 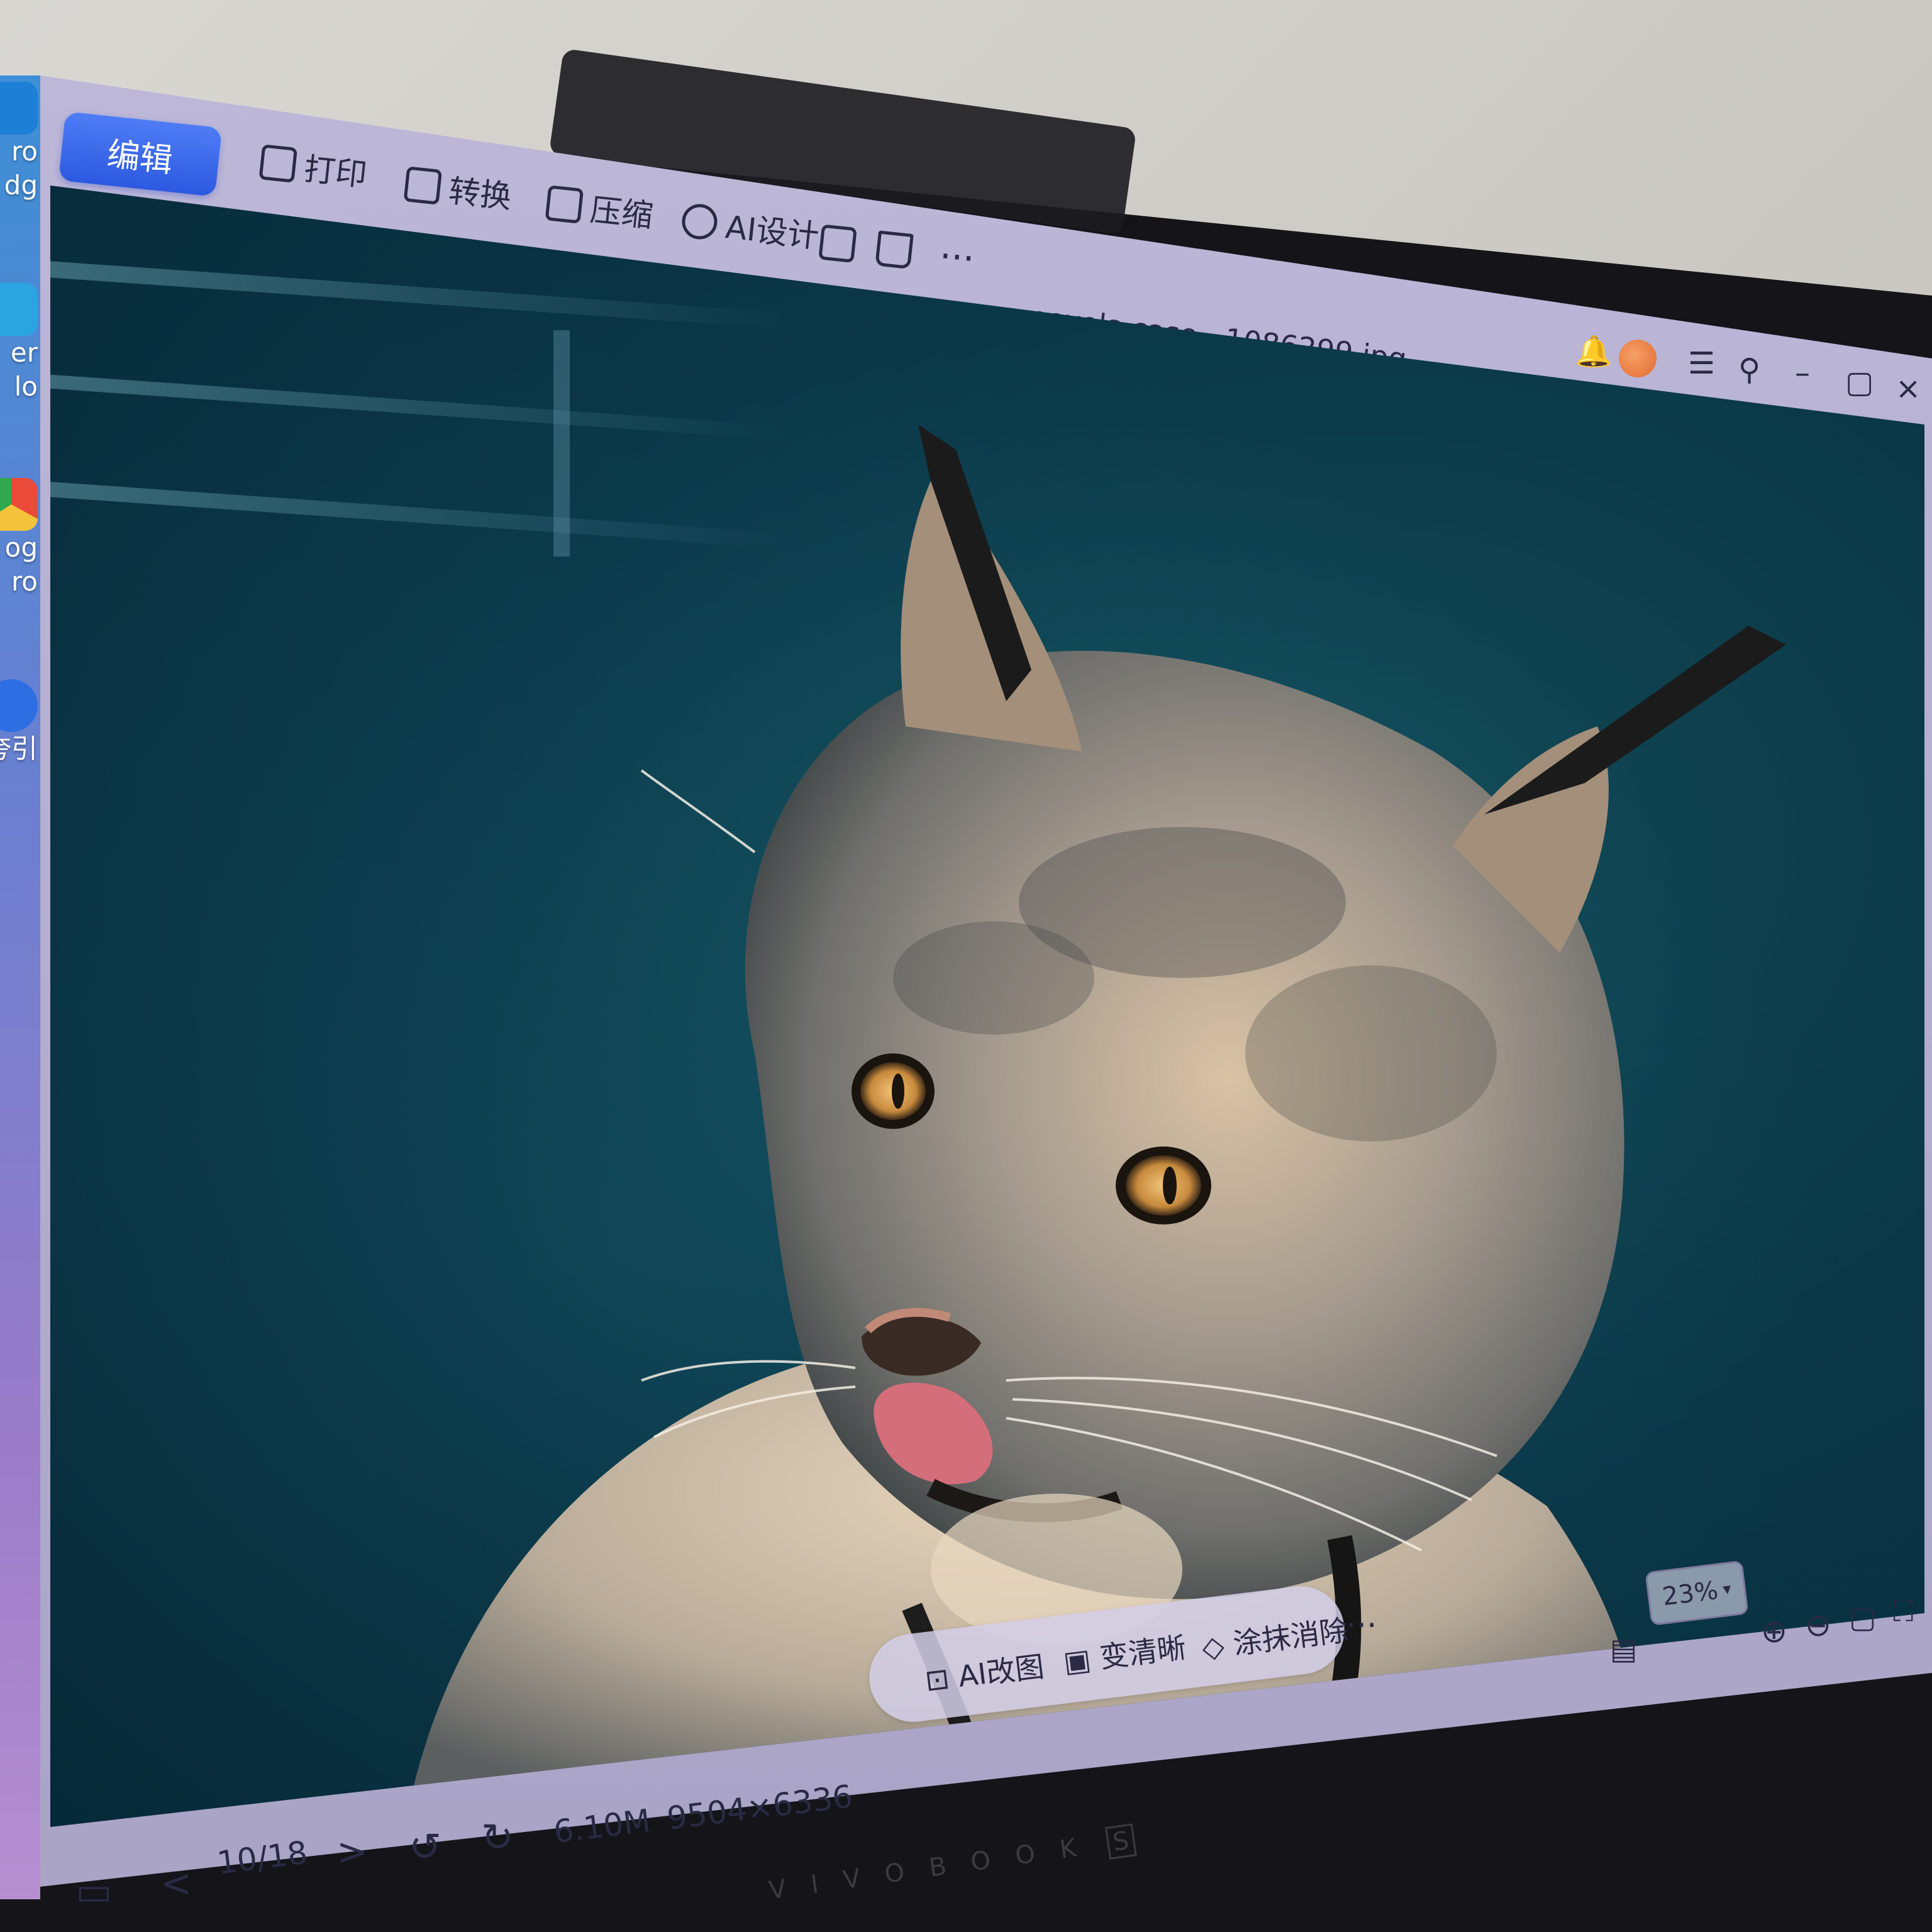 I want to click on copy-button, so click(x=841, y=244).